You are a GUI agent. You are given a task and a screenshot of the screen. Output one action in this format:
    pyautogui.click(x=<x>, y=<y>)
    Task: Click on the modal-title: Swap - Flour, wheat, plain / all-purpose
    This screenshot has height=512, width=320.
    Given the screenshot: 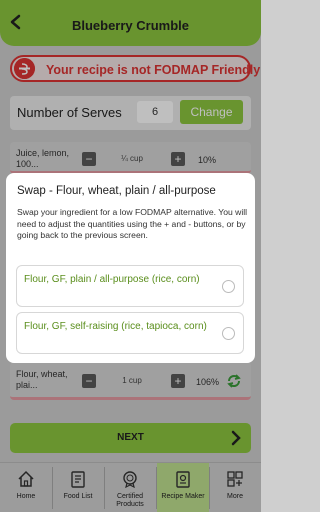 What is the action you would take?
    pyautogui.click(x=116, y=191)
    